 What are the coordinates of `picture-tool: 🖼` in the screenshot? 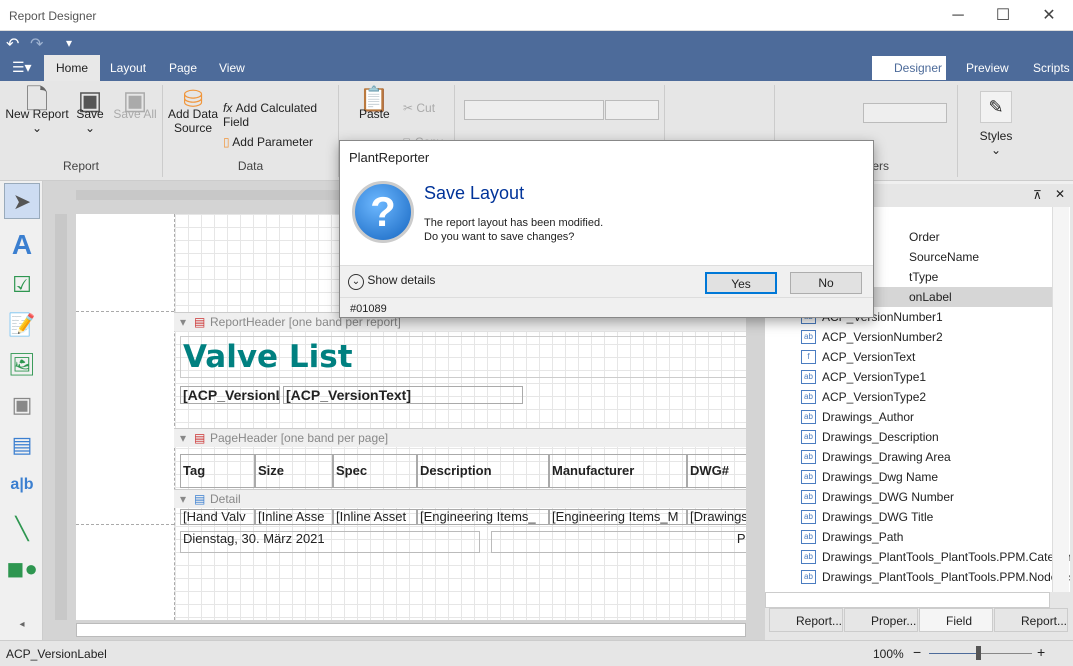 It's located at (22, 365).